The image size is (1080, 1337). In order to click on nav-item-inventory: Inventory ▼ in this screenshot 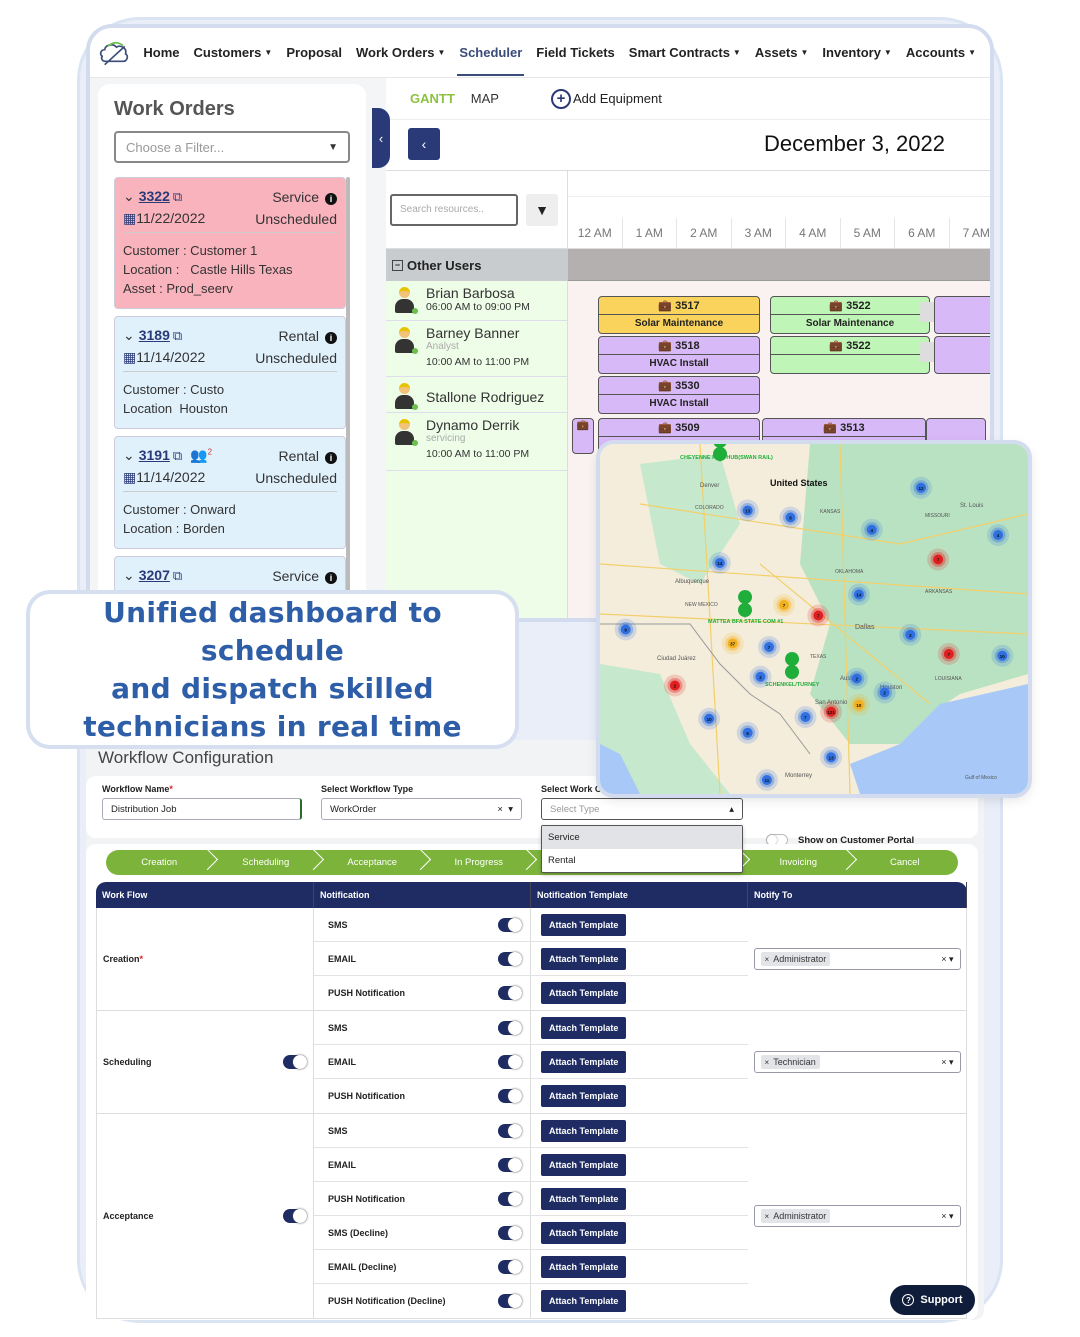, I will do `click(856, 53)`.